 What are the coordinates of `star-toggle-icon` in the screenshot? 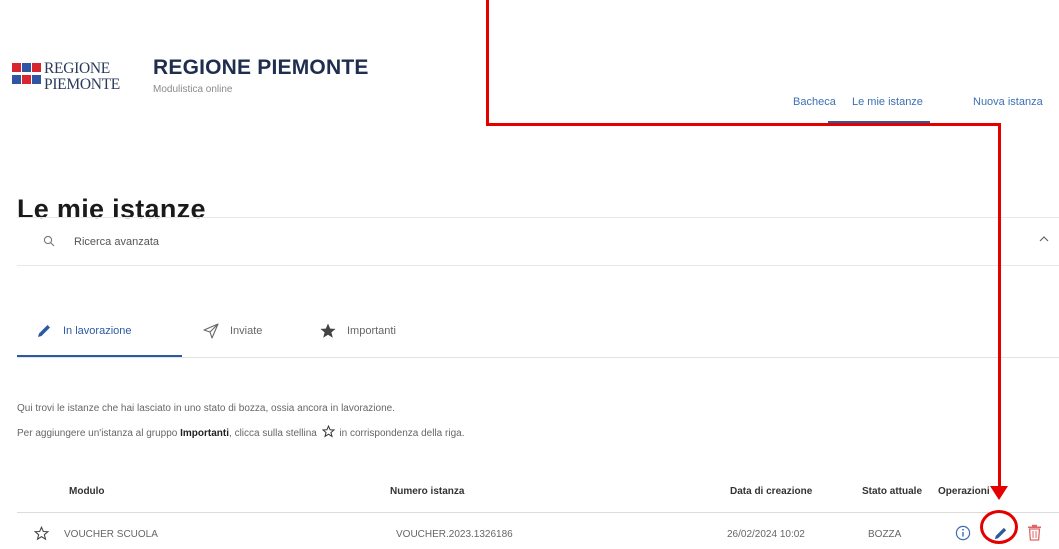 It's located at (41, 533).